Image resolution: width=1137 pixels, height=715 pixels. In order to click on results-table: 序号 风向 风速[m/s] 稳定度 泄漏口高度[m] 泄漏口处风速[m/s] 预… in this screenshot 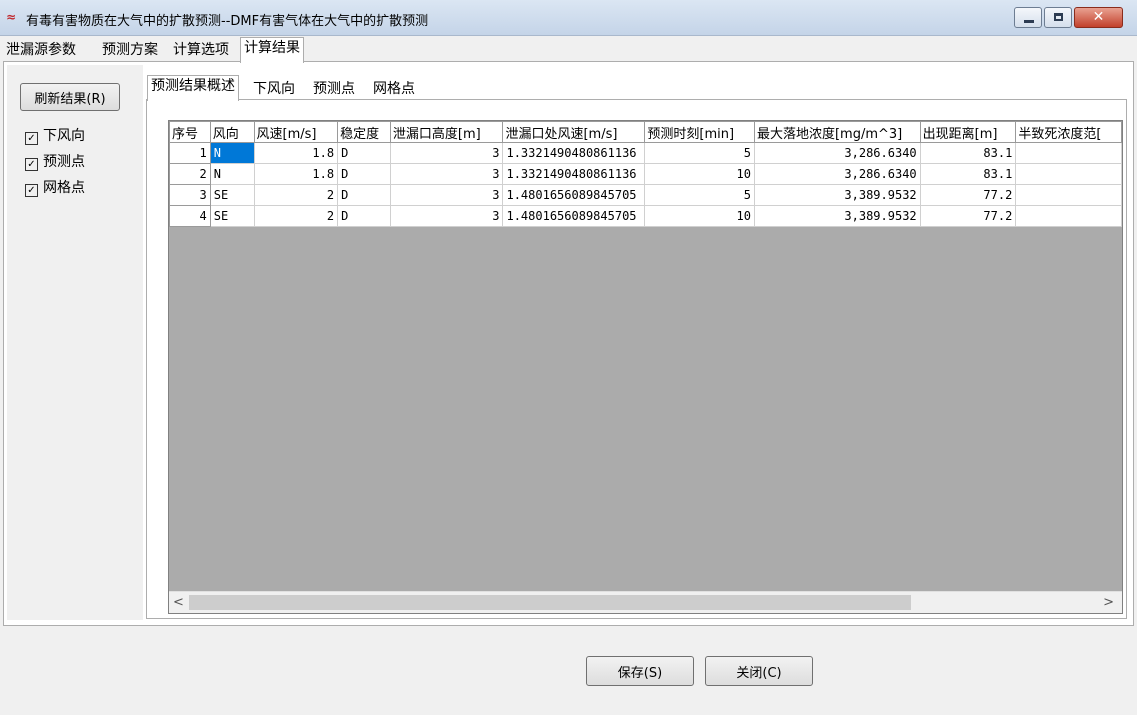, I will do `click(645, 174)`.